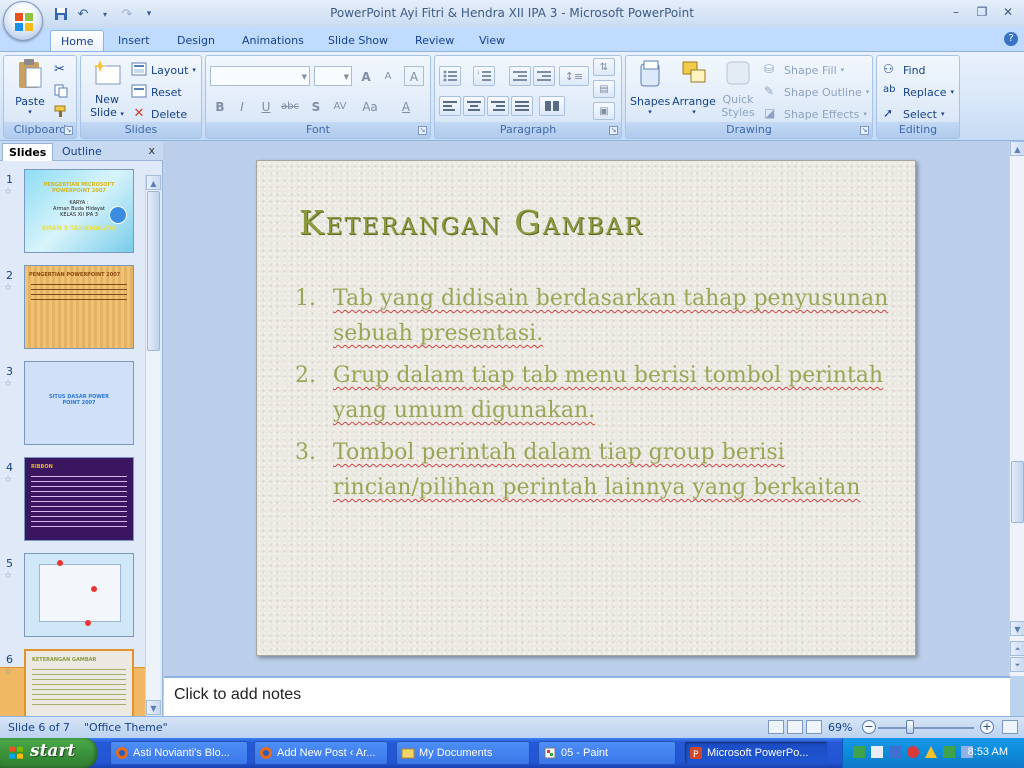  Describe the element at coordinates (48, 753) in the screenshot. I see `start-button: start` at that location.